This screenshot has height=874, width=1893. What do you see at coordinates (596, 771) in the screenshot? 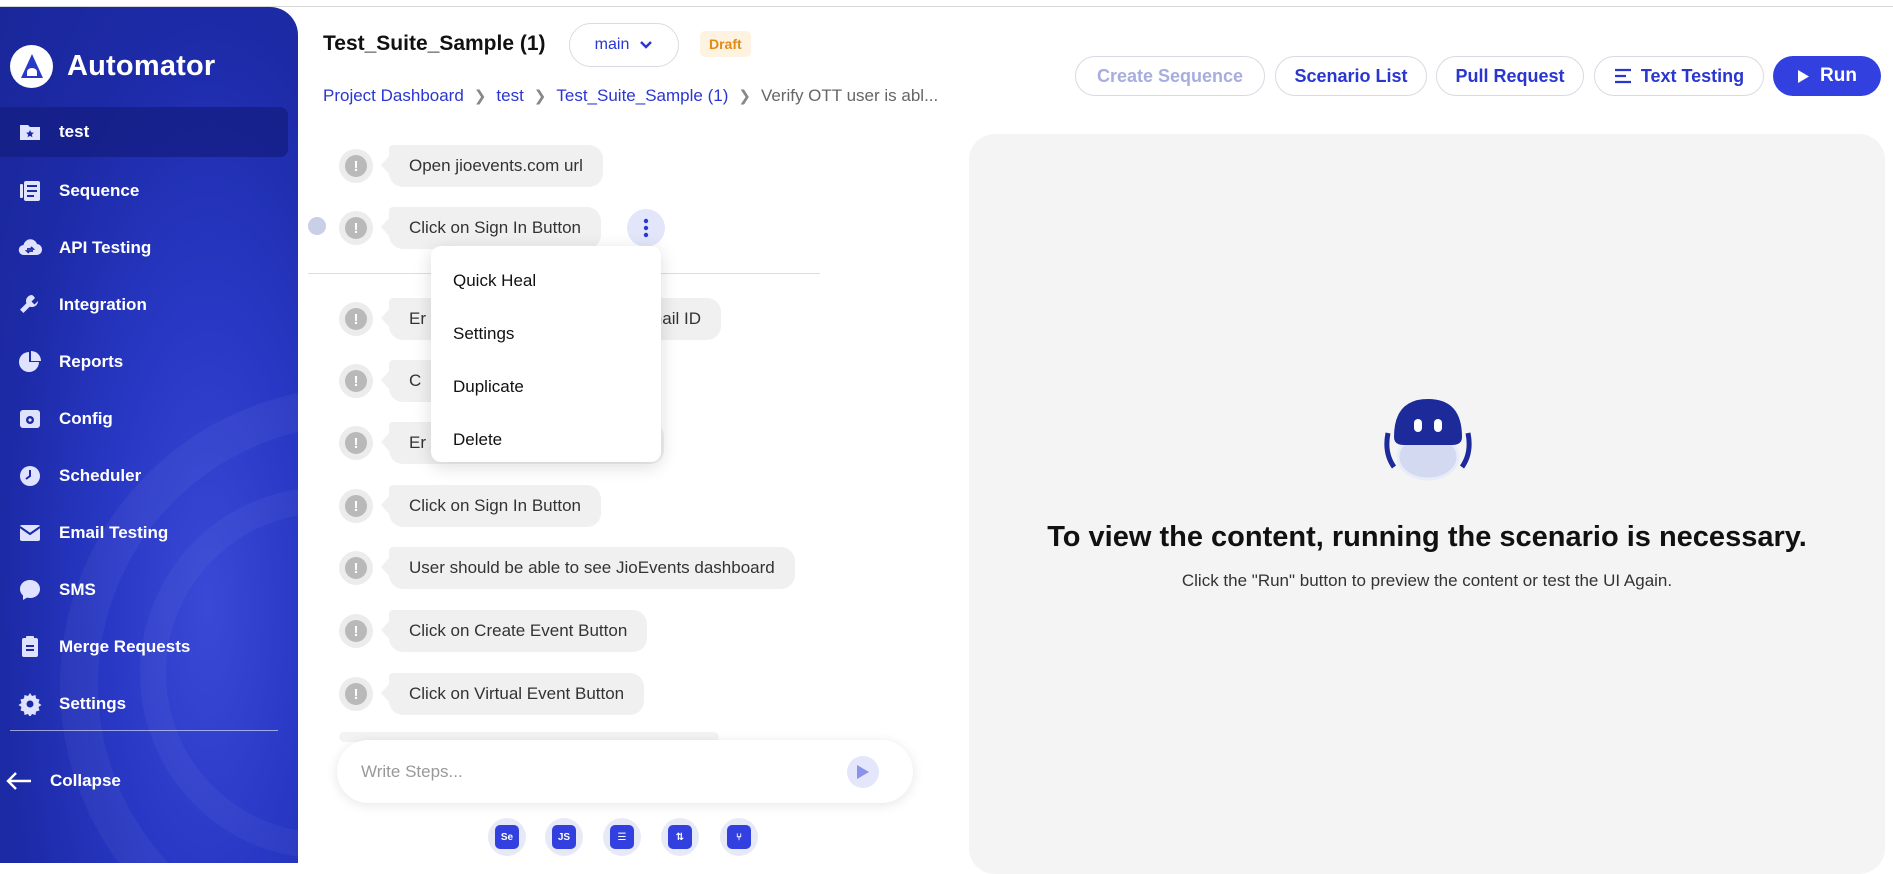
I see `write-steps-input` at bounding box center [596, 771].